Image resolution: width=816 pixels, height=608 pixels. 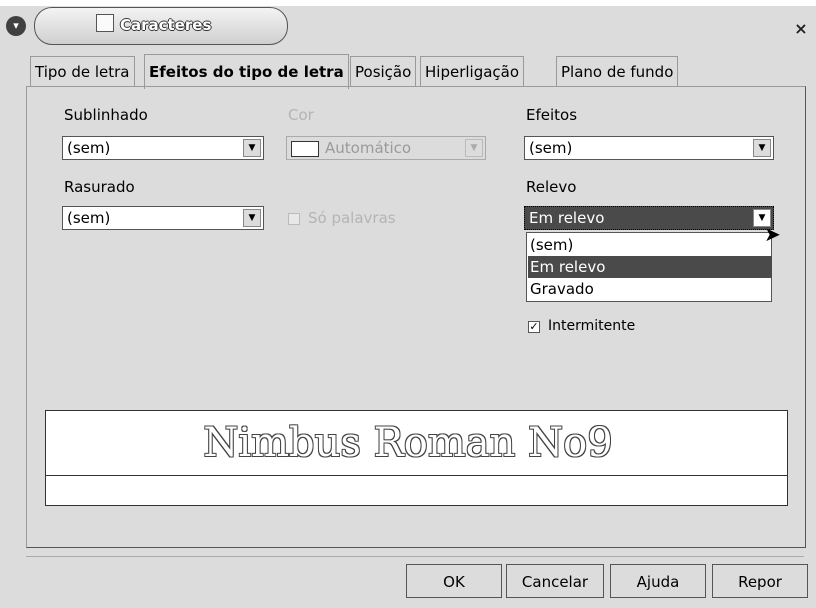 What do you see at coordinates (294, 219) in the screenshot?
I see `so-palavras-checkbox` at bounding box center [294, 219].